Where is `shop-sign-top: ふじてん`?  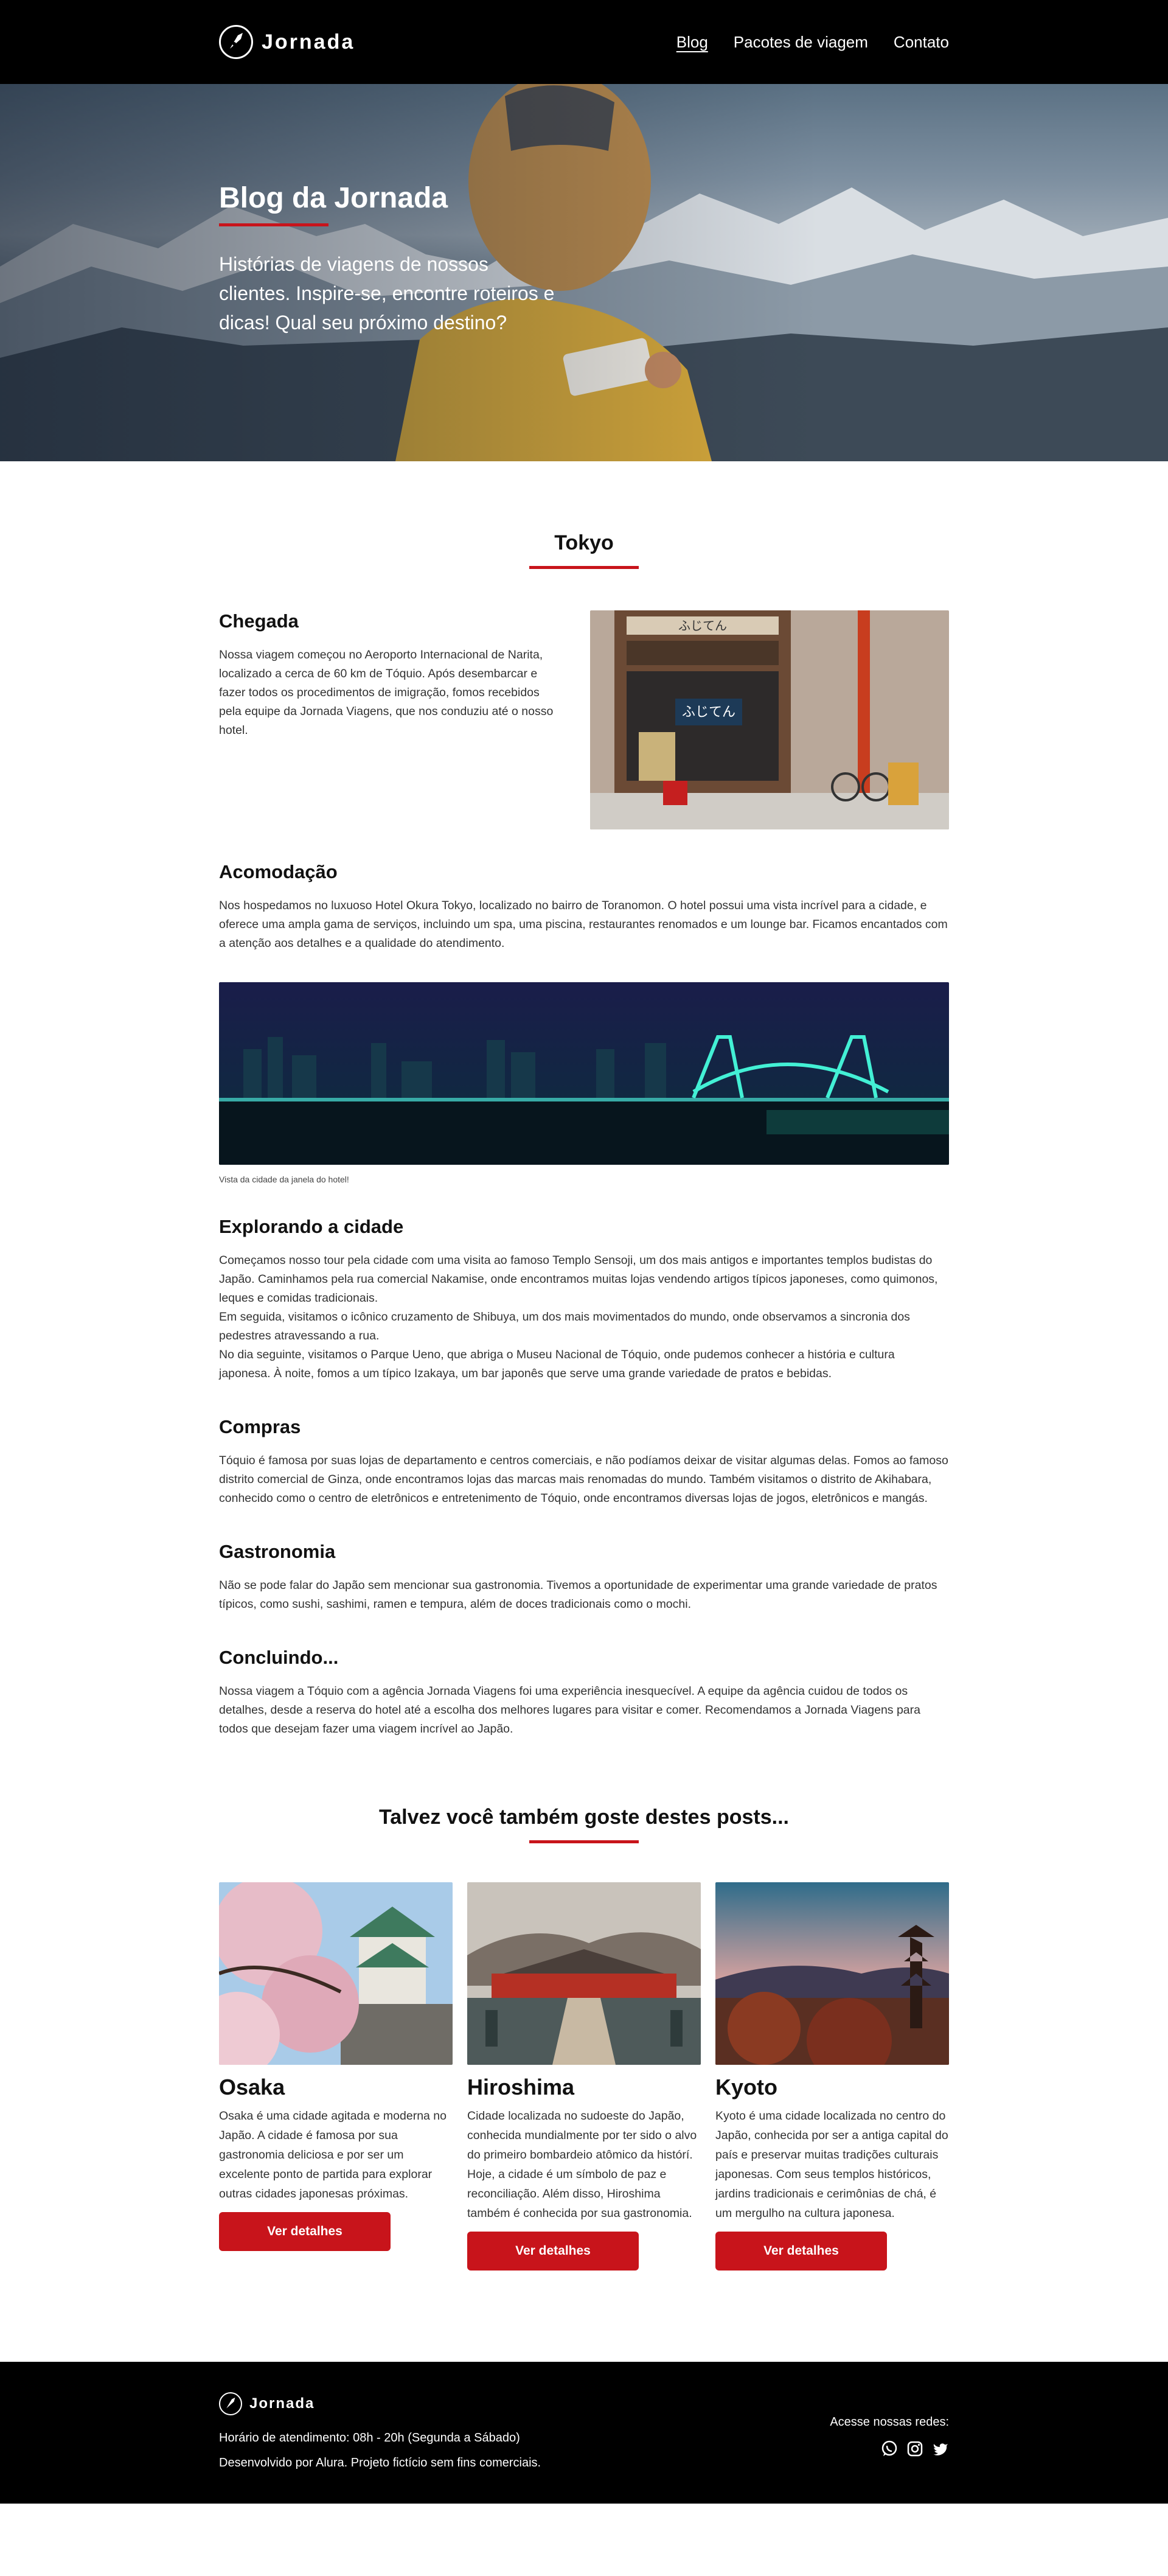 shop-sign-top: ふじてん is located at coordinates (702, 625).